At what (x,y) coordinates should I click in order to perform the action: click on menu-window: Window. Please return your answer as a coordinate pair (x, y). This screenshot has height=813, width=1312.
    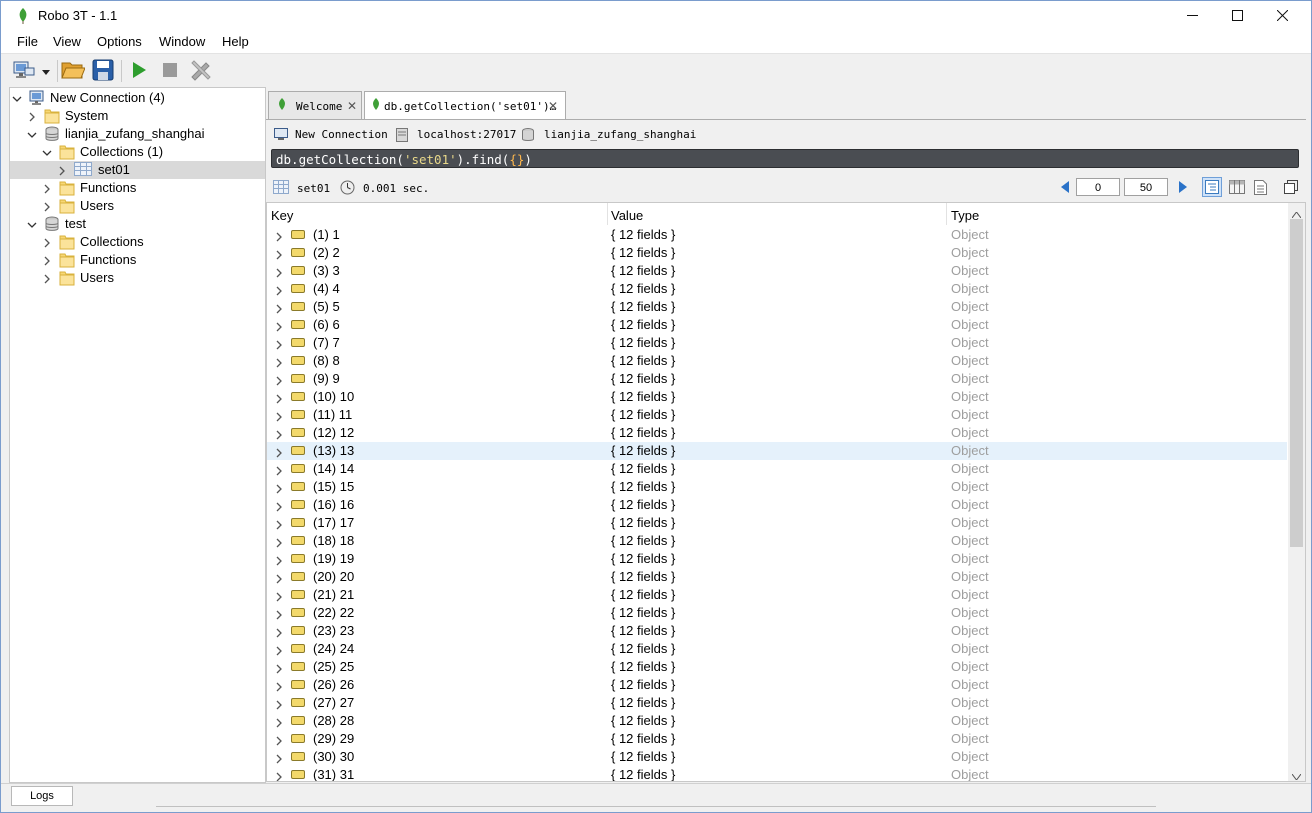
    Looking at the image, I should click on (182, 41).